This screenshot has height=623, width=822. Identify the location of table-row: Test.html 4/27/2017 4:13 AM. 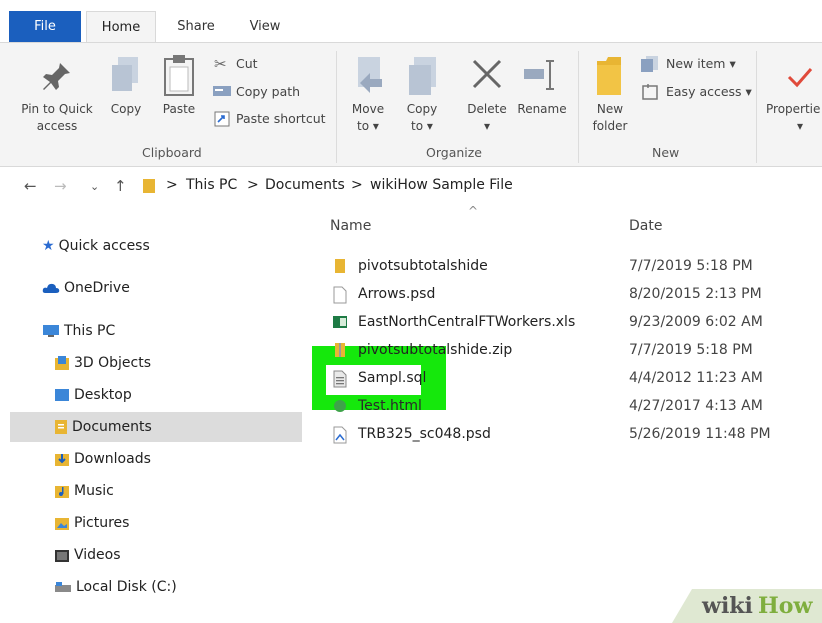
(562, 407).